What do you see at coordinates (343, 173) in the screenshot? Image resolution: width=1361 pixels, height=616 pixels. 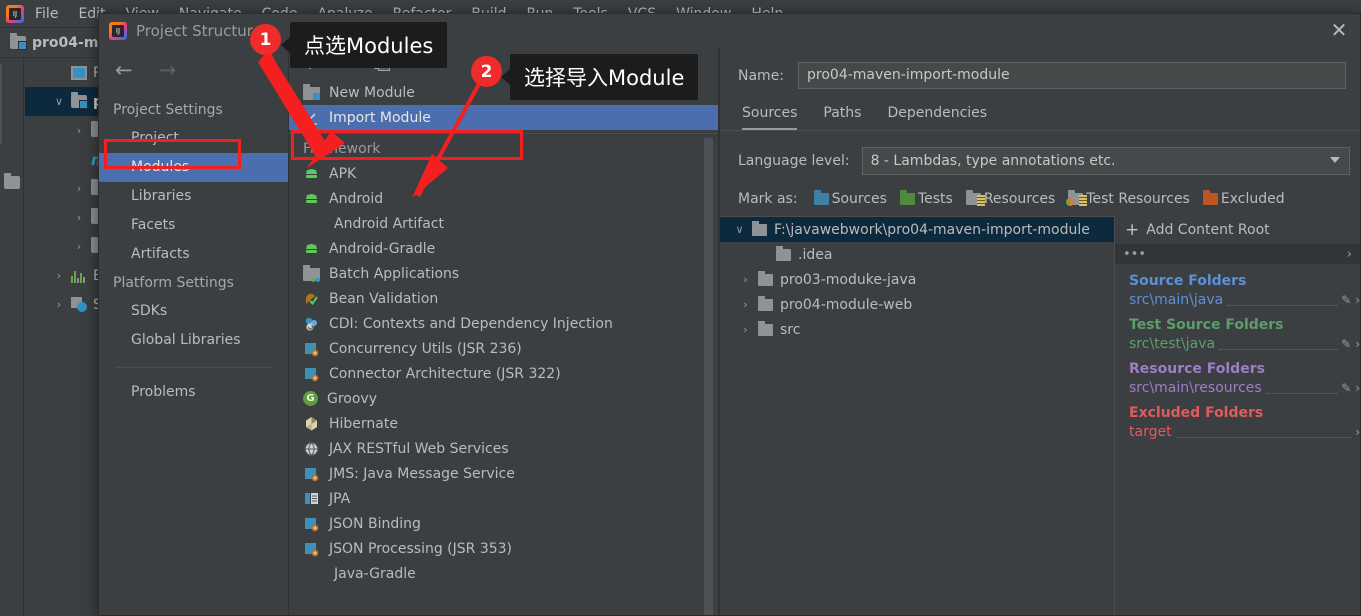 I see `framework-label: APK` at bounding box center [343, 173].